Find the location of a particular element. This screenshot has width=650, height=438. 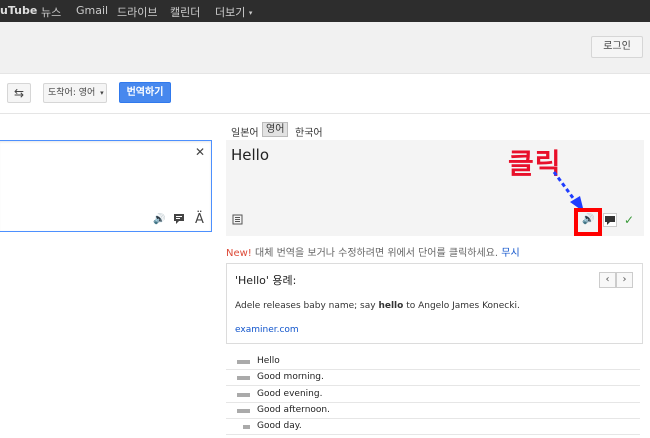

tab-japanese: 일본어 is located at coordinates (245, 131).